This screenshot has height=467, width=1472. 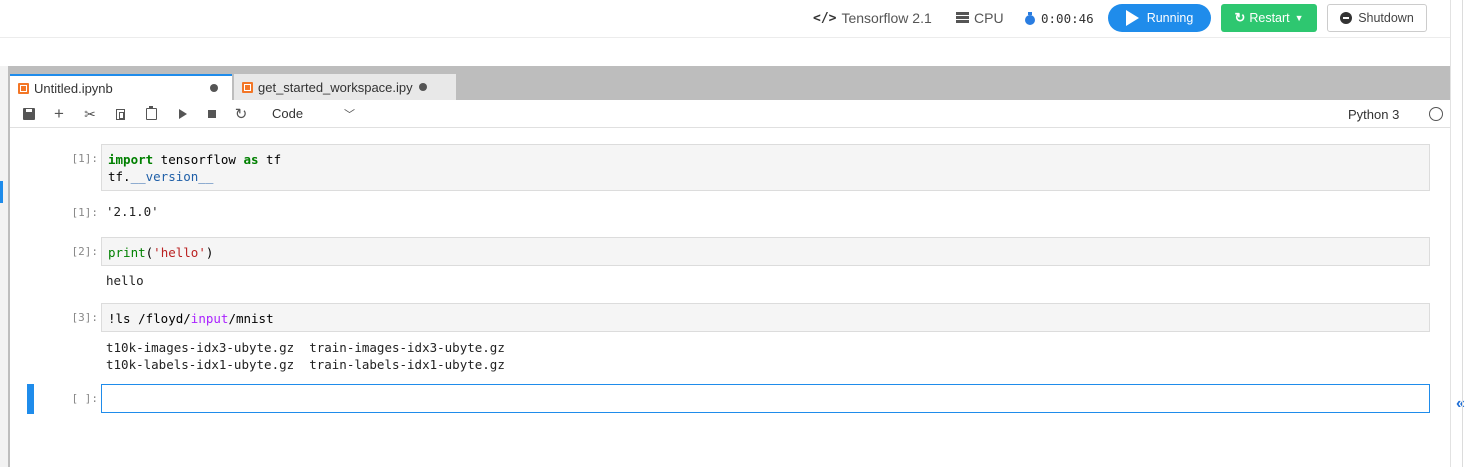 I want to click on restart-icon: ↻, so click(x=241, y=114).